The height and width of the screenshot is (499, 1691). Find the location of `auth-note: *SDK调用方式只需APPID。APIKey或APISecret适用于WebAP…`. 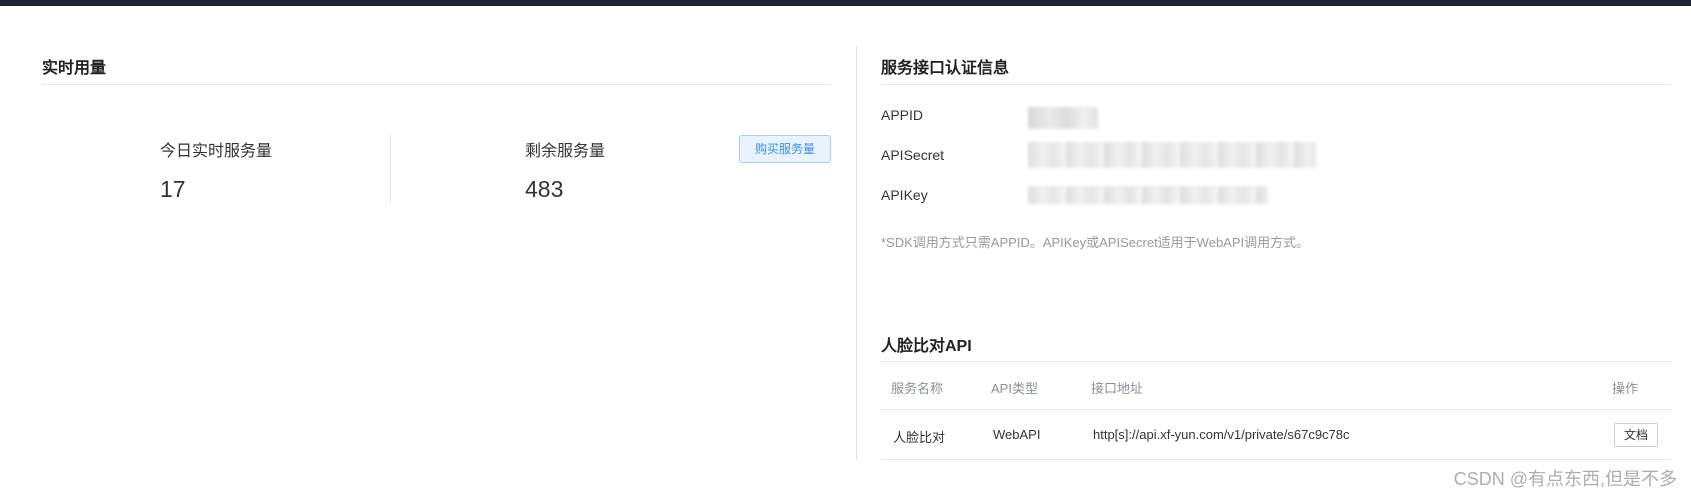

auth-note: *SDK调用方式只需APPID。APIKey或APISecret适用于WebAP… is located at coordinates (1095, 242).